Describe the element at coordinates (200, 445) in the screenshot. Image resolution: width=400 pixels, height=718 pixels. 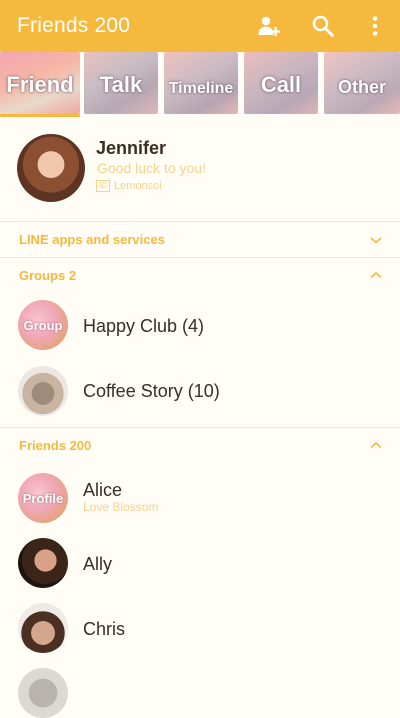
I see `friends-section-header: Friends 200` at that location.